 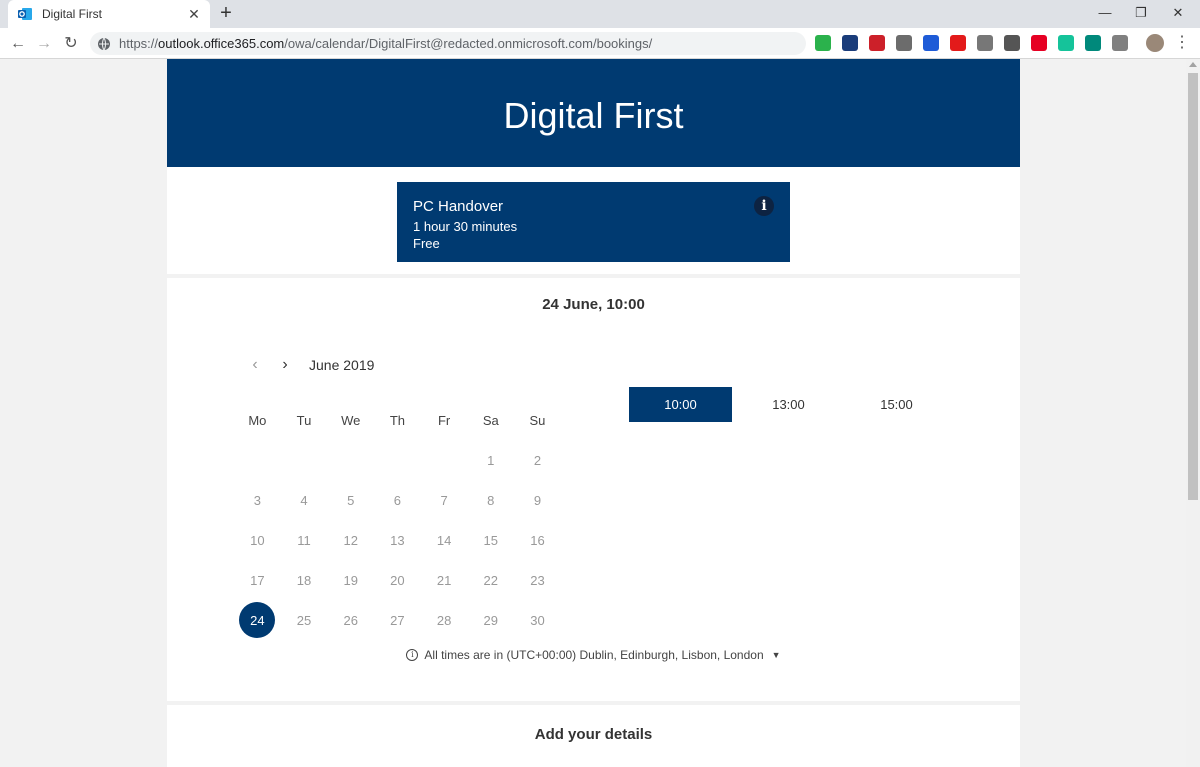 What do you see at coordinates (464, 655) in the screenshot?
I see `timezone-prefix: All times are in` at bounding box center [464, 655].